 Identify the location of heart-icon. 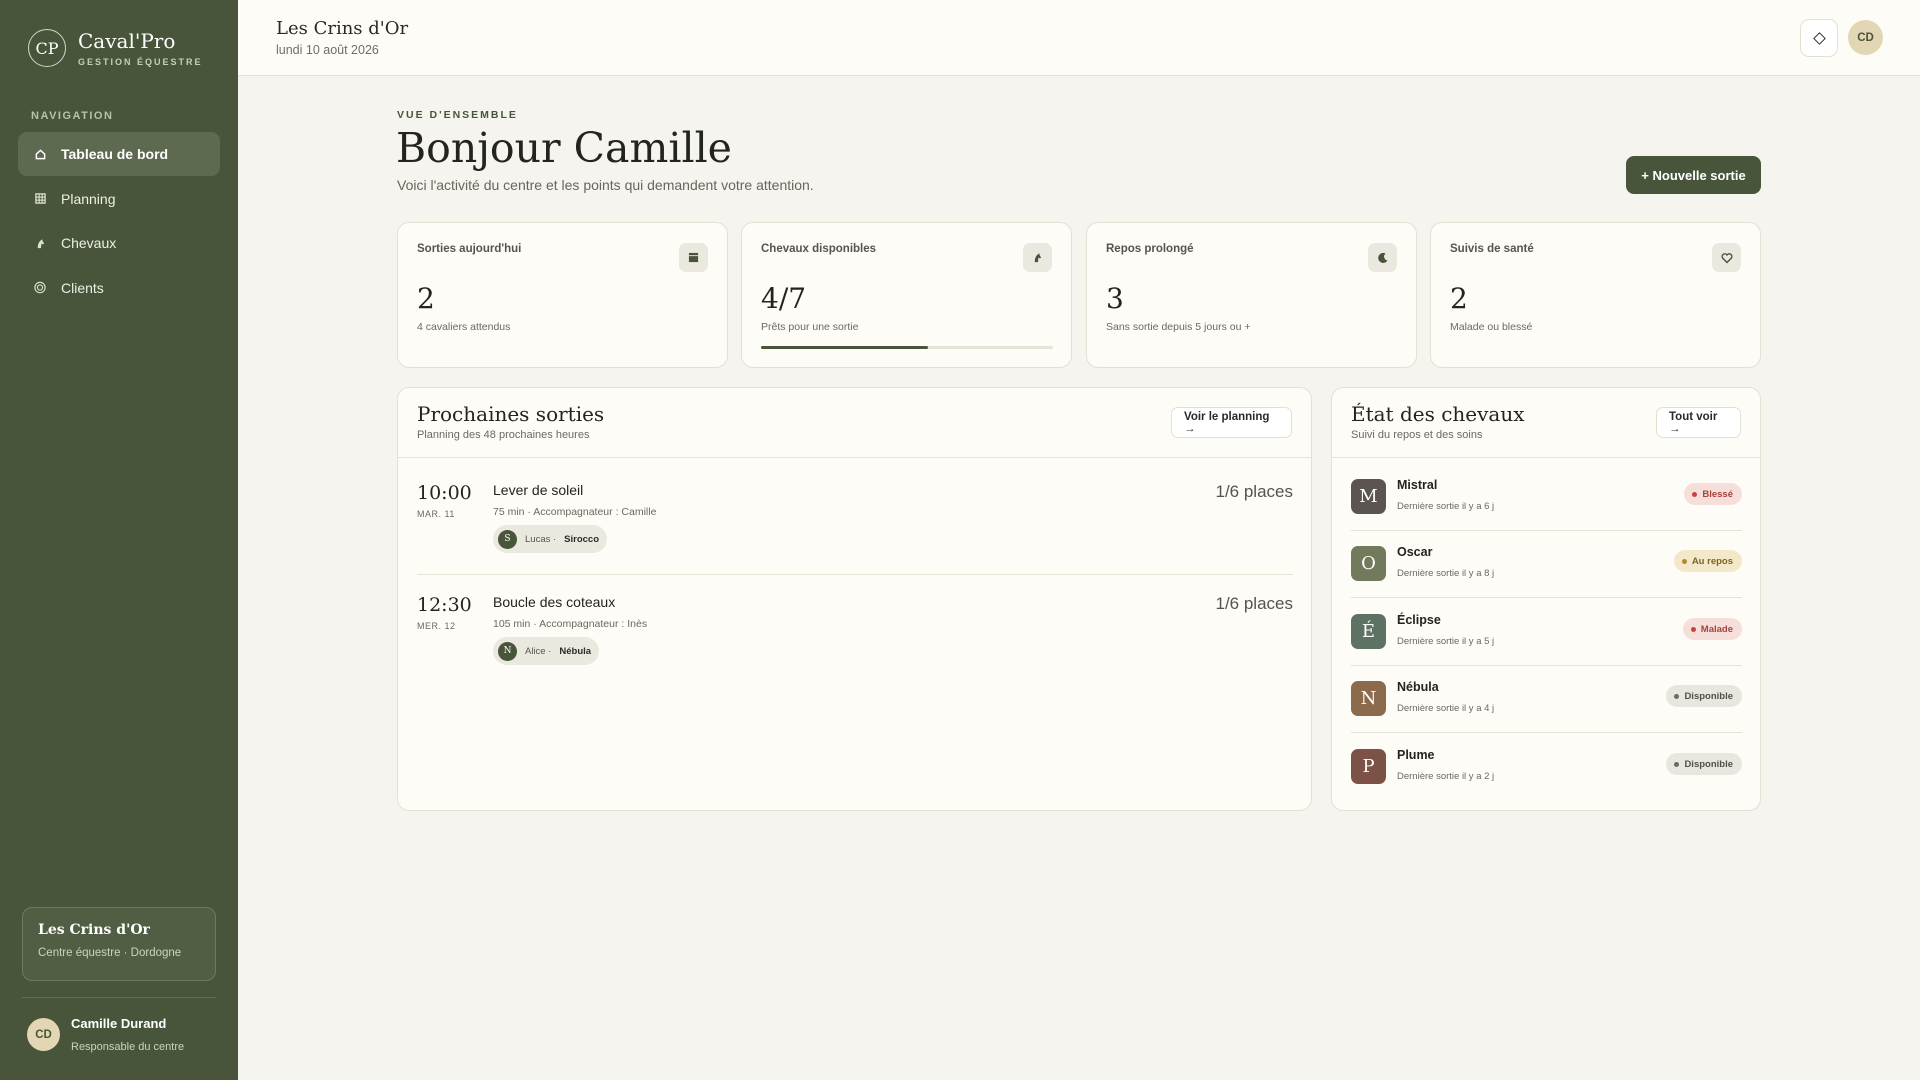
(1726, 257).